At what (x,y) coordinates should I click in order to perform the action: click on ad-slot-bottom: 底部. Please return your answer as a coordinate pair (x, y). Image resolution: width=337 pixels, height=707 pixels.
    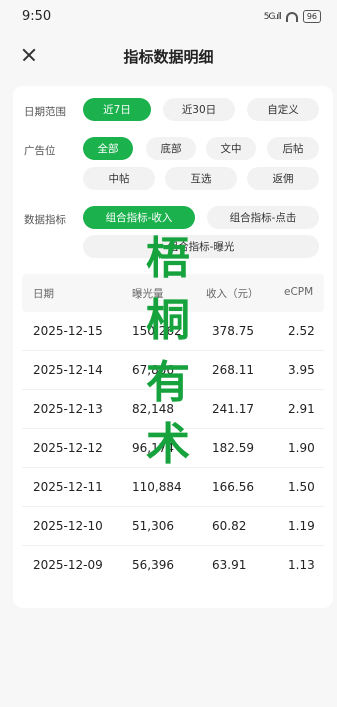
    Looking at the image, I should click on (171, 148).